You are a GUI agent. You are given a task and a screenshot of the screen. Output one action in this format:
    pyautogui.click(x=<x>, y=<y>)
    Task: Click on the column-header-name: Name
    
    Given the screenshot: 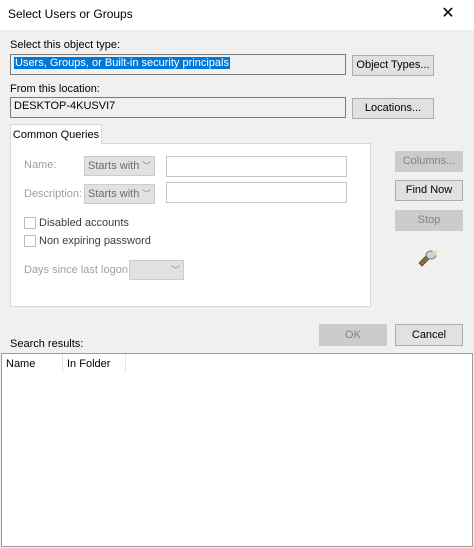 What is the action you would take?
    pyautogui.click(x=20, y=364)
    